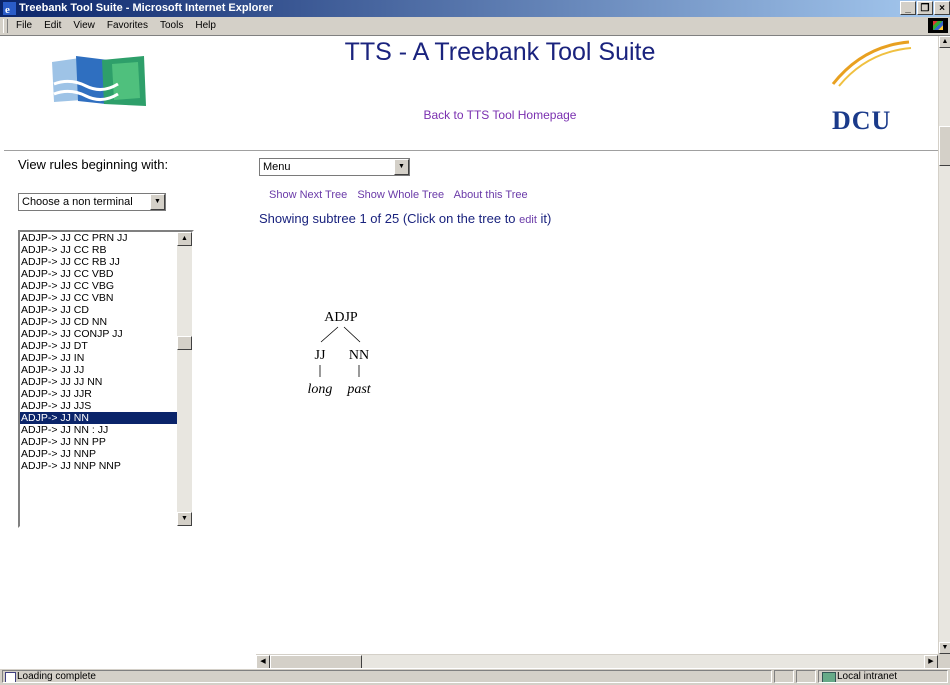  What do you see at coordinates (944, 345) in the screenshot?
I see `page-vertical-scrollbar: ▲ ▼` at bounding box center [944, 345].